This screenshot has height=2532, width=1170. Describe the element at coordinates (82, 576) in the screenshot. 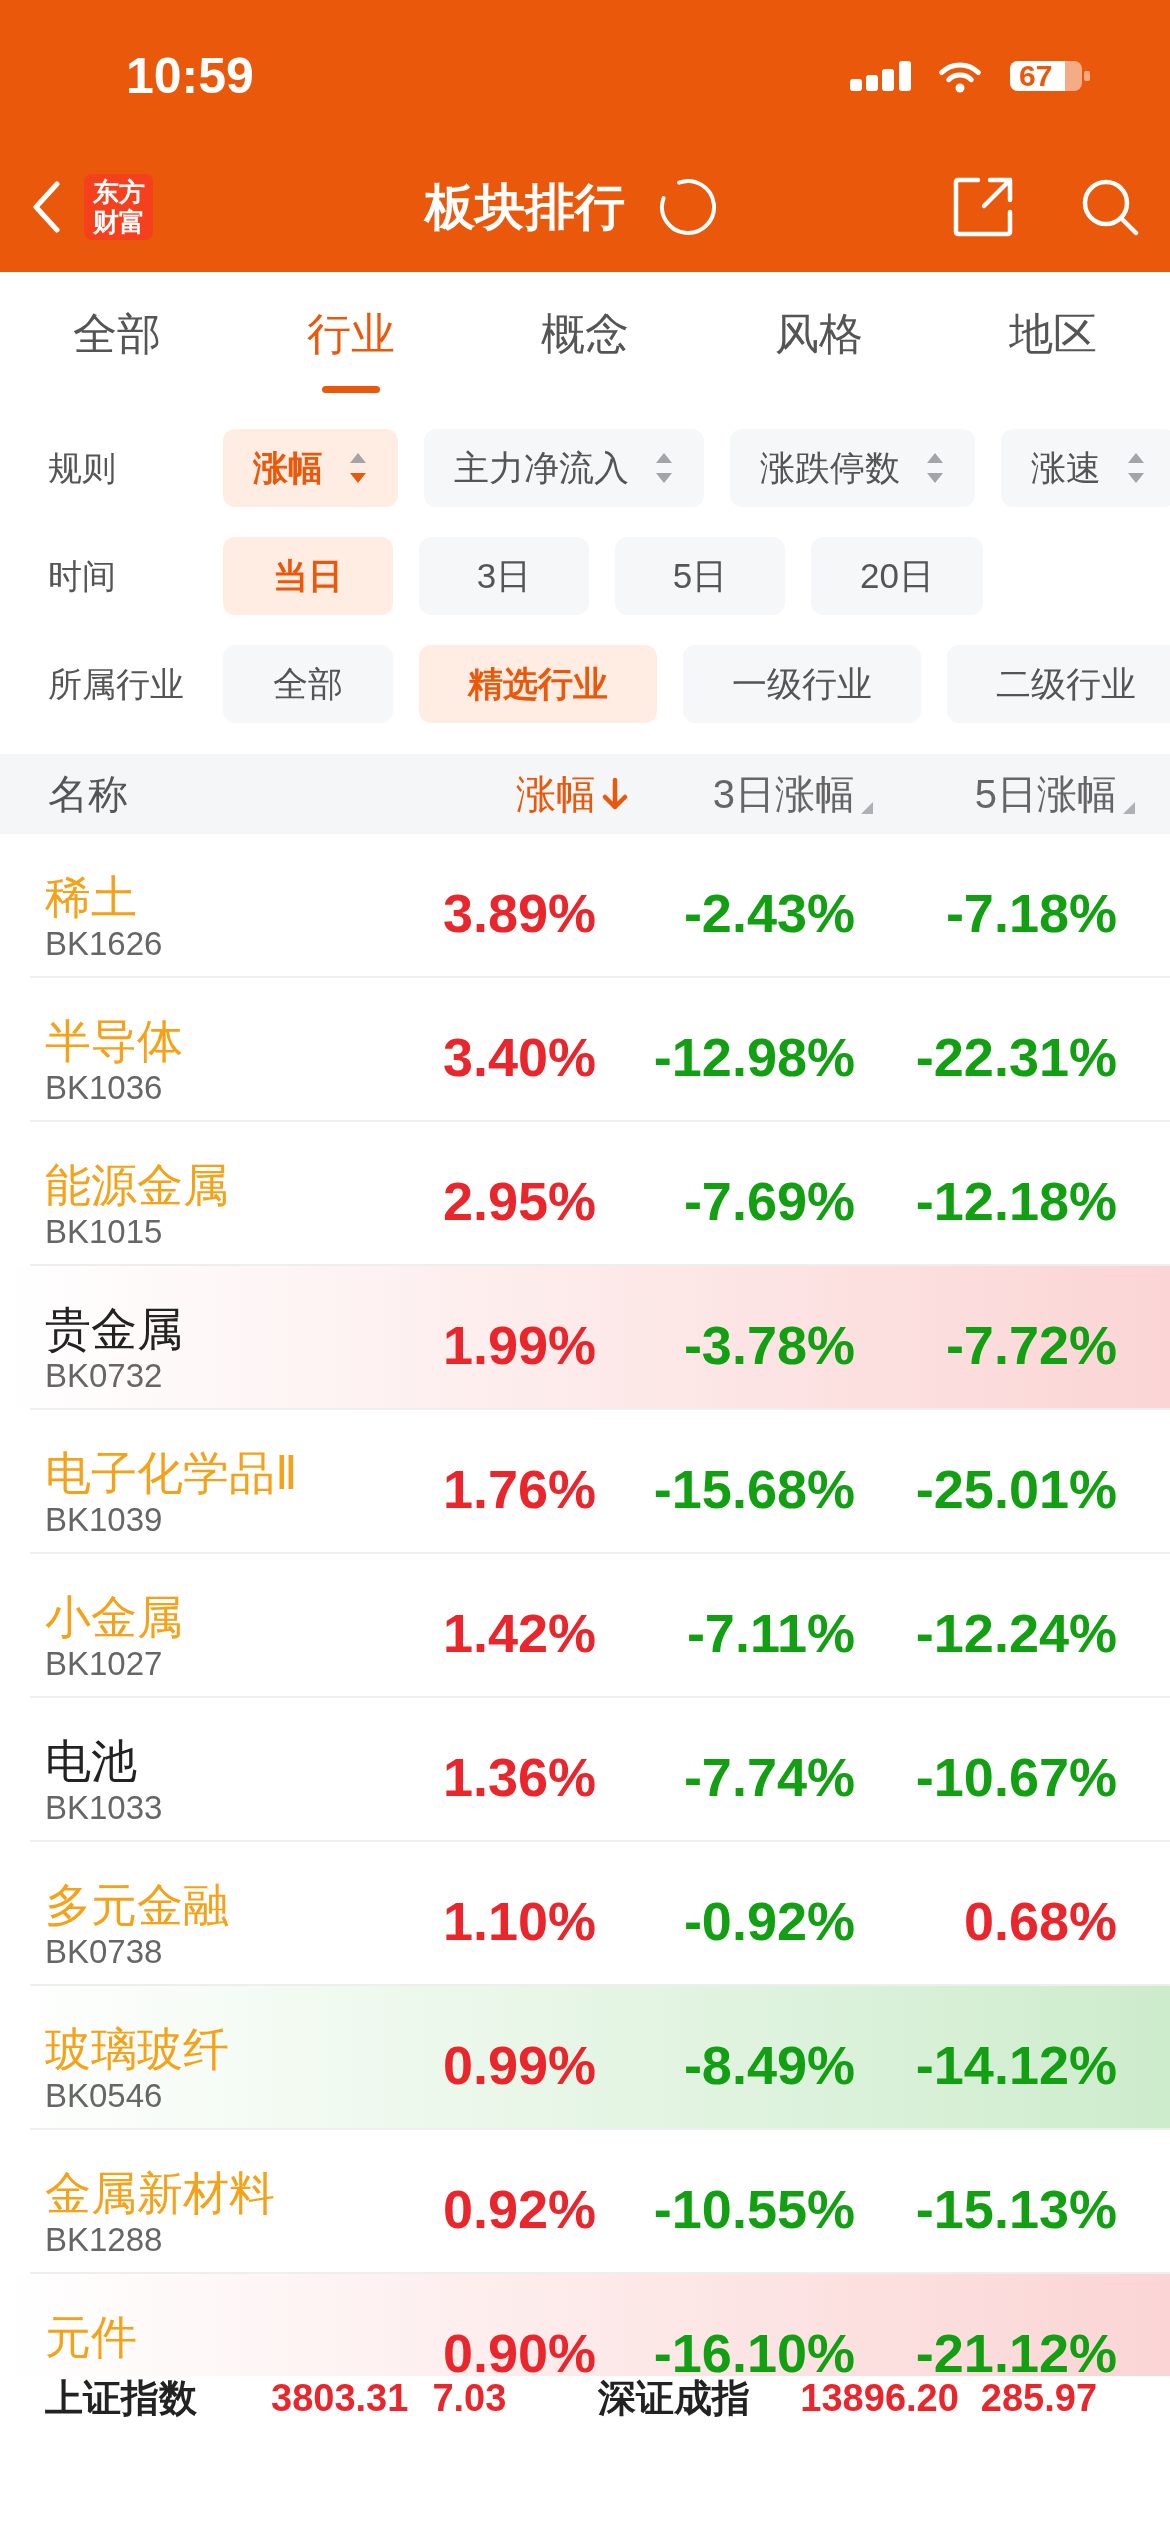

I see `filter-label: 时间` at that location.